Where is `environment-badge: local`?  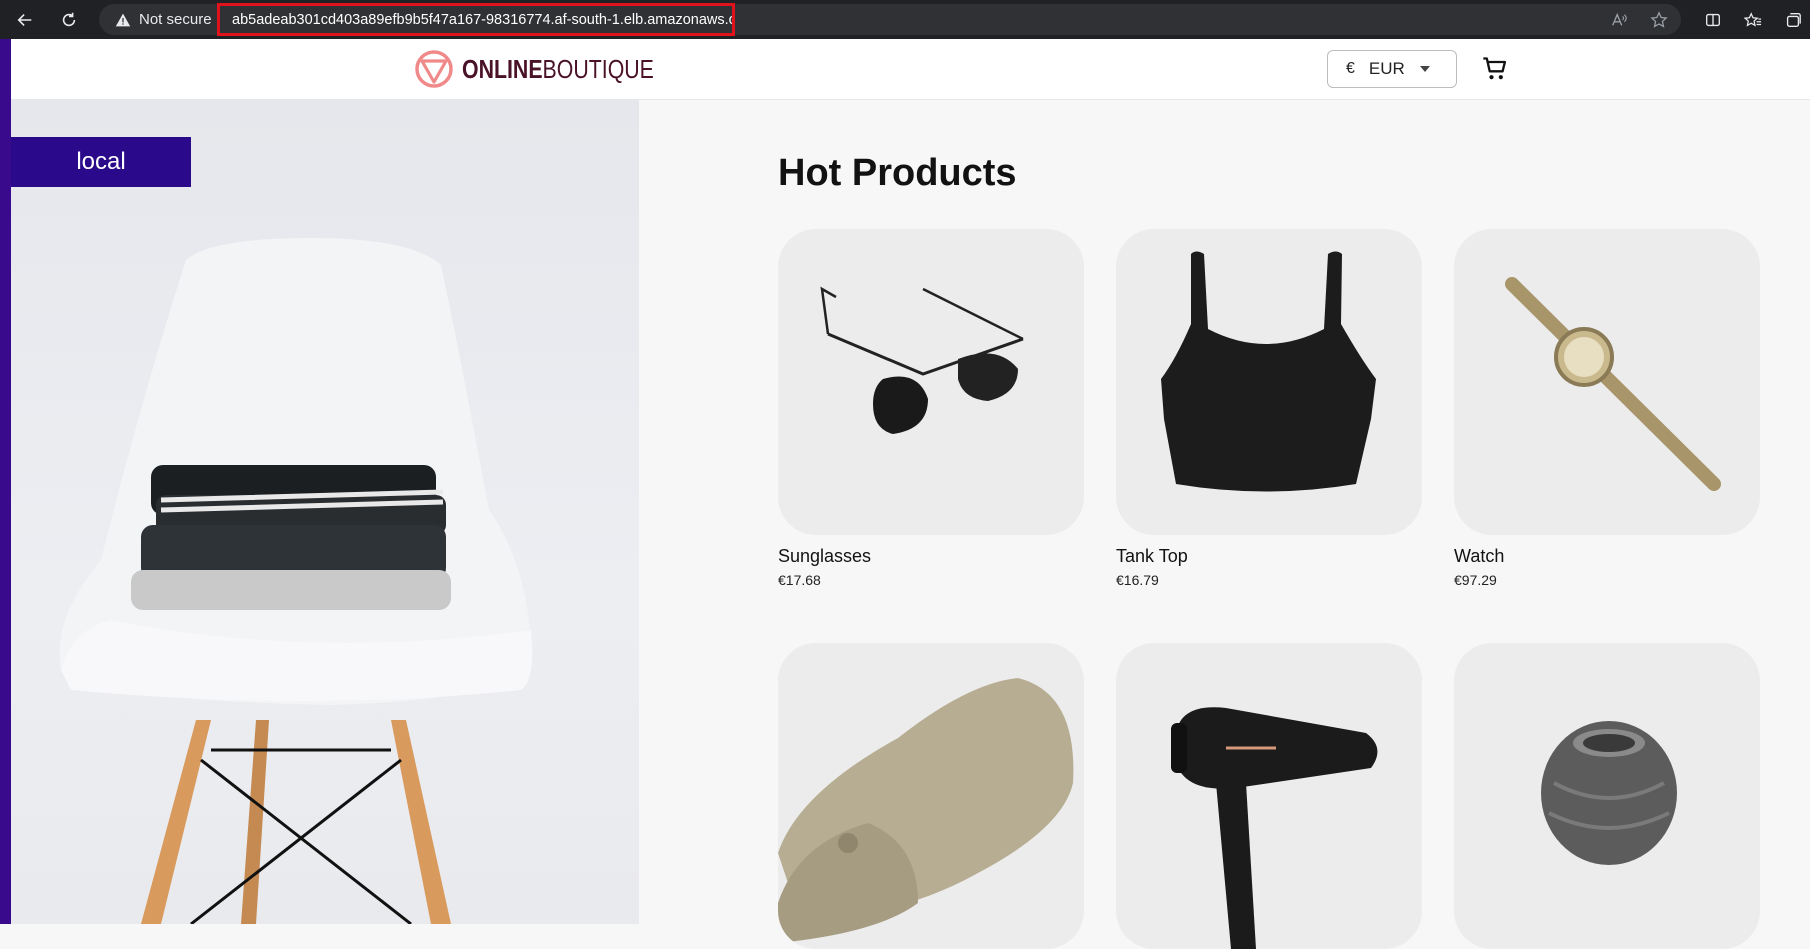 environment-badge: local is located at coordinates (101, 162).